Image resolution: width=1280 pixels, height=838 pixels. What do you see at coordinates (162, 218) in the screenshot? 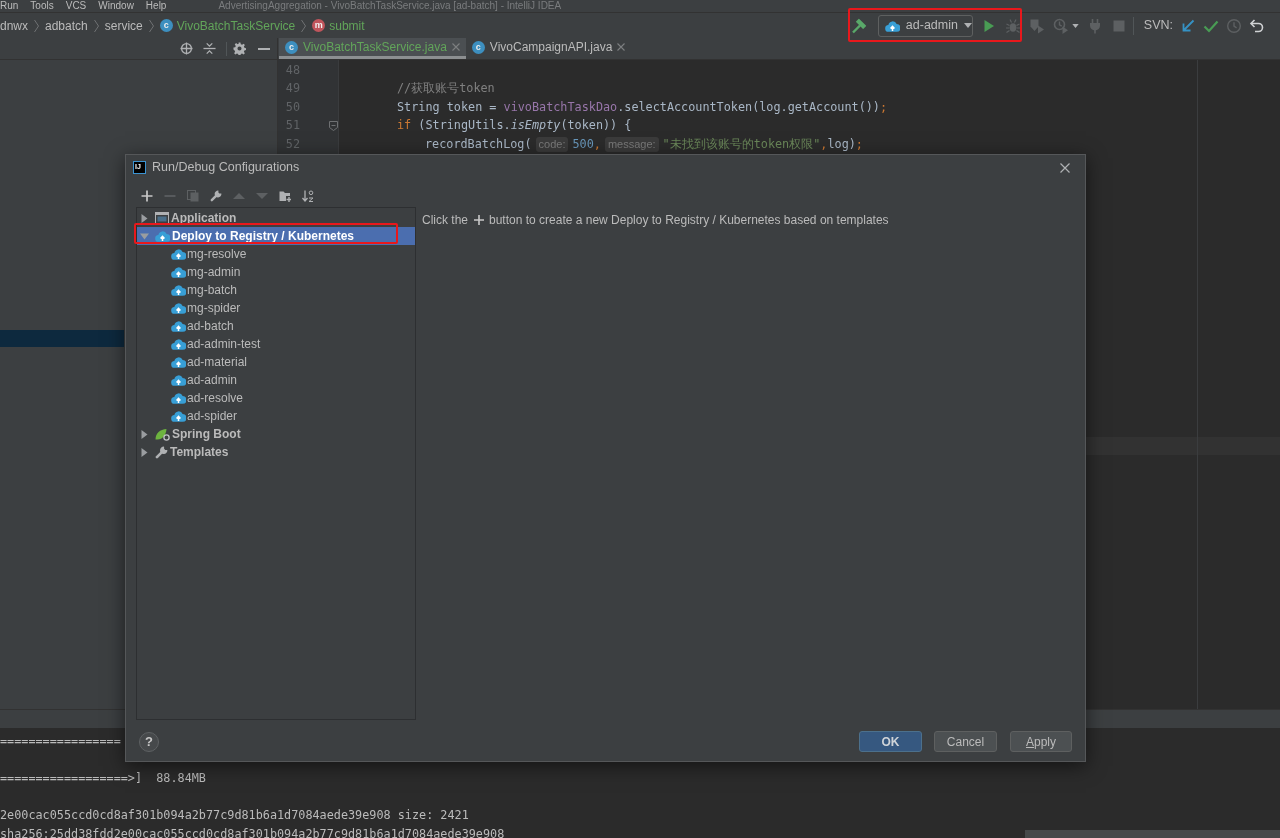
I see `window-icon` at bounding box center [162, 218].